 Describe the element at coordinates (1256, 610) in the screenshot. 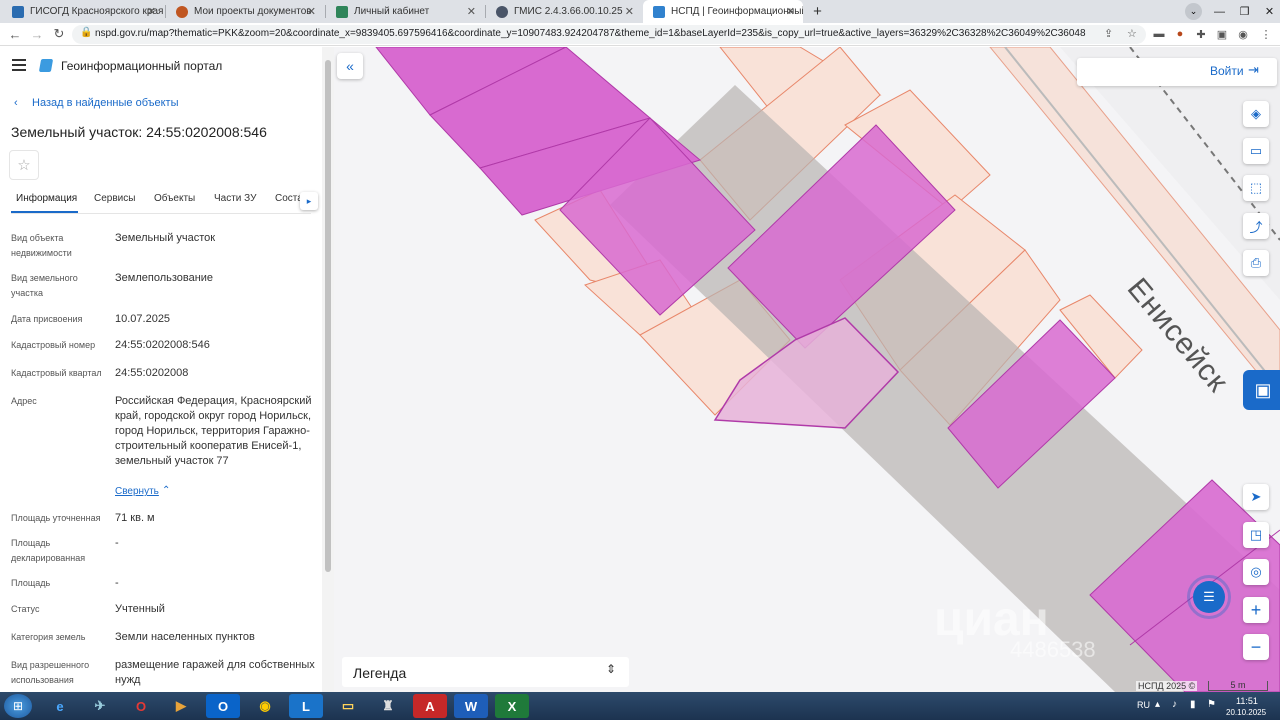

I see `zoom-in-icon: +` at that location.